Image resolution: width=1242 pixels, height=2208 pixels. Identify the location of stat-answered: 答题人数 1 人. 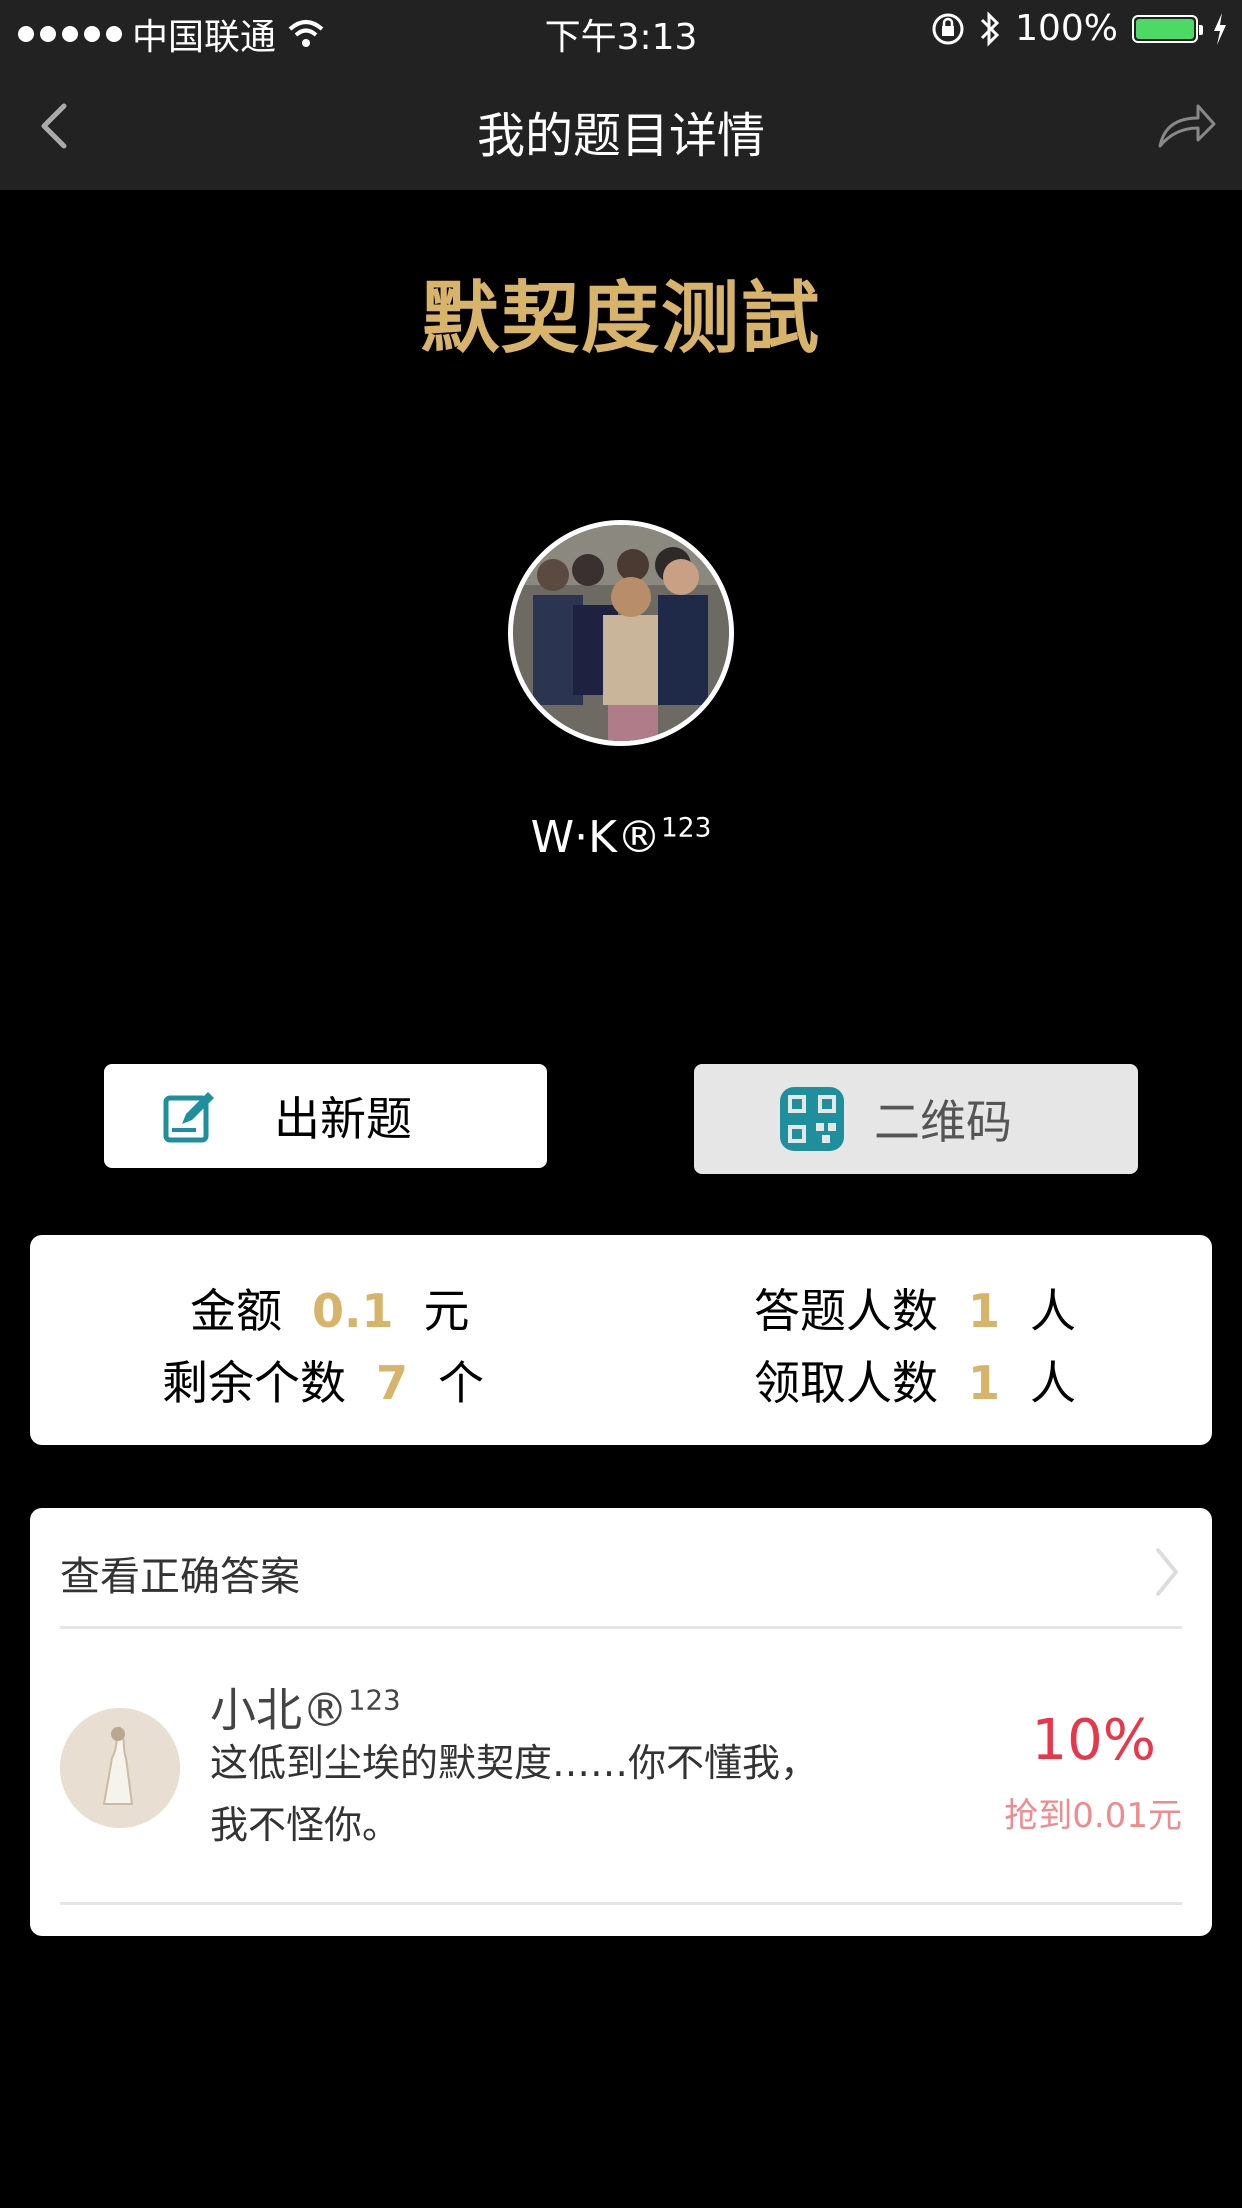
(915, 1308).